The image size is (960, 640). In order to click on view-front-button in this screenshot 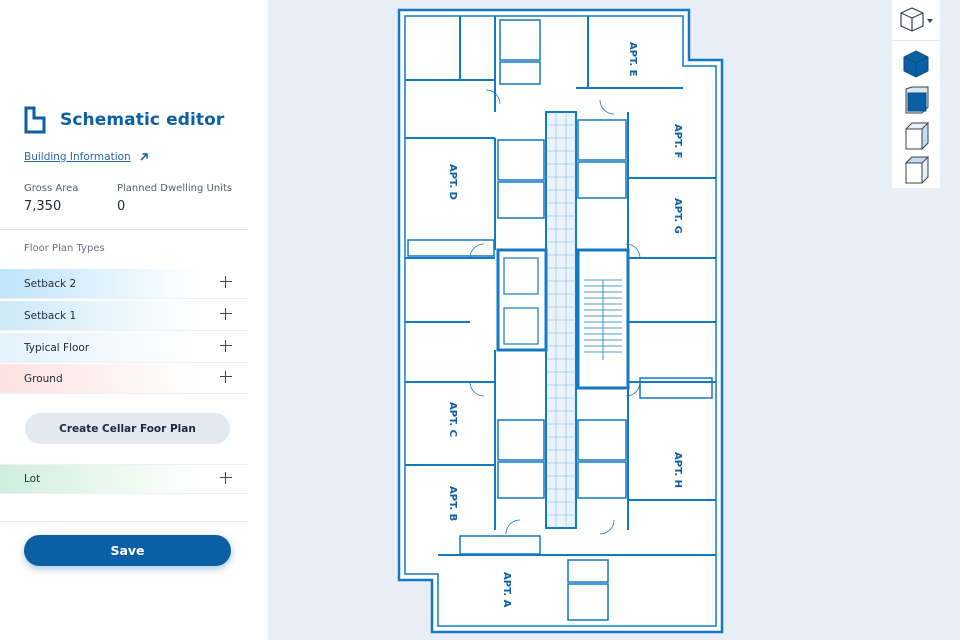, I will do `click(916, 100)`.